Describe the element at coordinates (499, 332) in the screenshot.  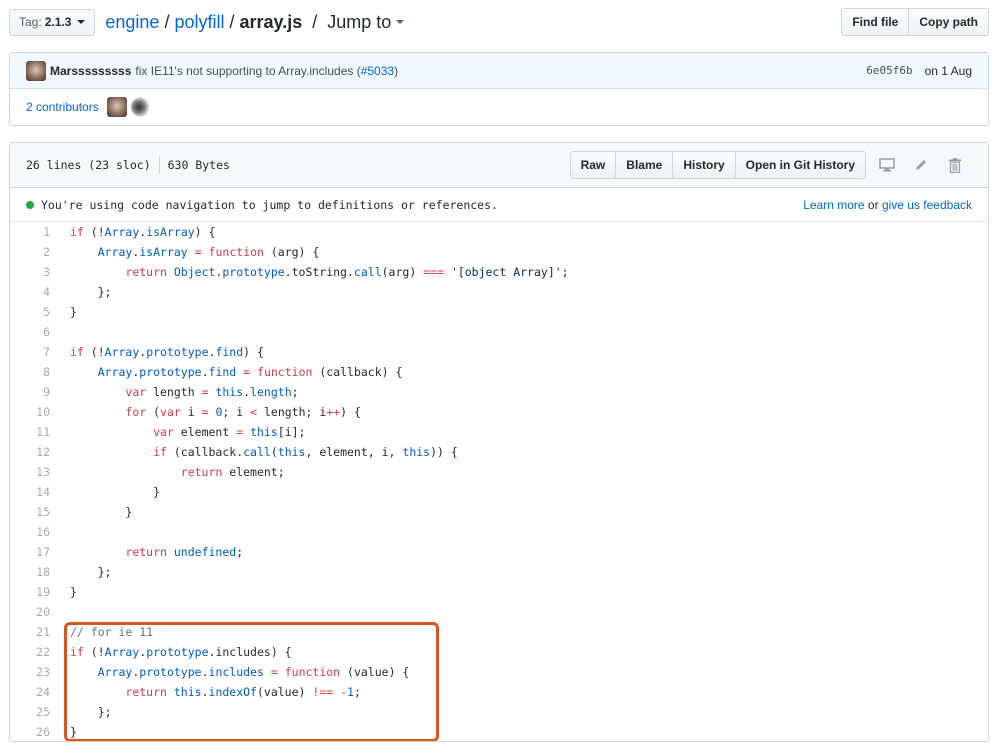
I see `code-line: 6` at that location.